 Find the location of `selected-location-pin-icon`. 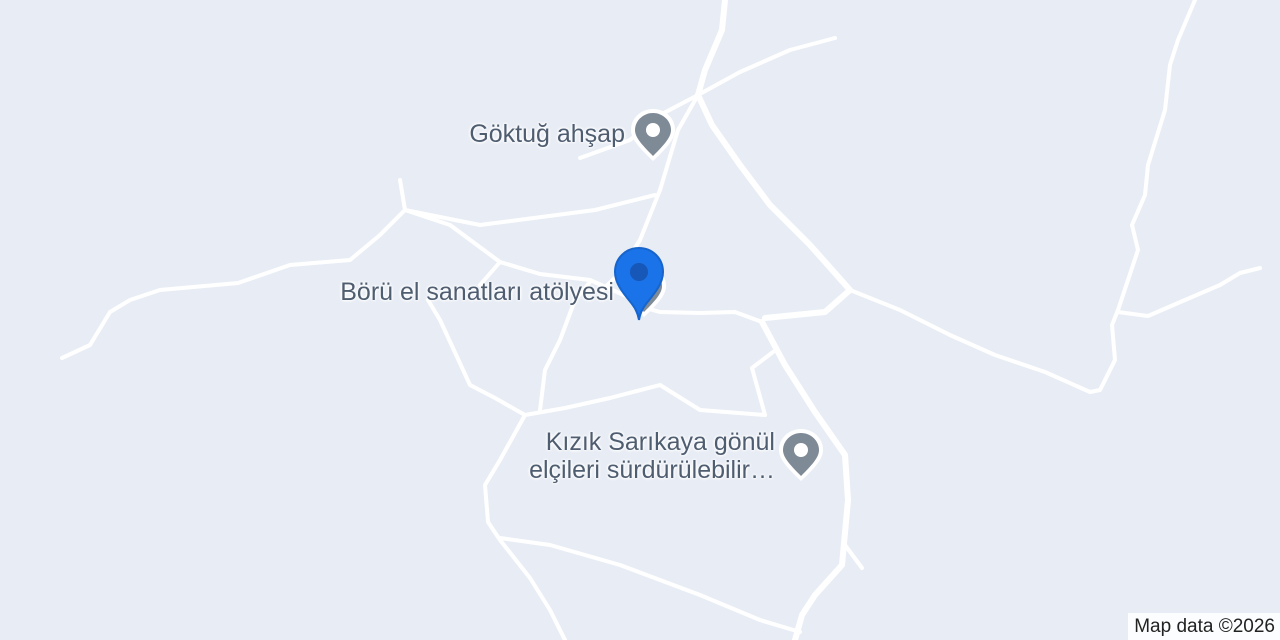

selected-location-pin-icon is located at coordinates (639, 284).